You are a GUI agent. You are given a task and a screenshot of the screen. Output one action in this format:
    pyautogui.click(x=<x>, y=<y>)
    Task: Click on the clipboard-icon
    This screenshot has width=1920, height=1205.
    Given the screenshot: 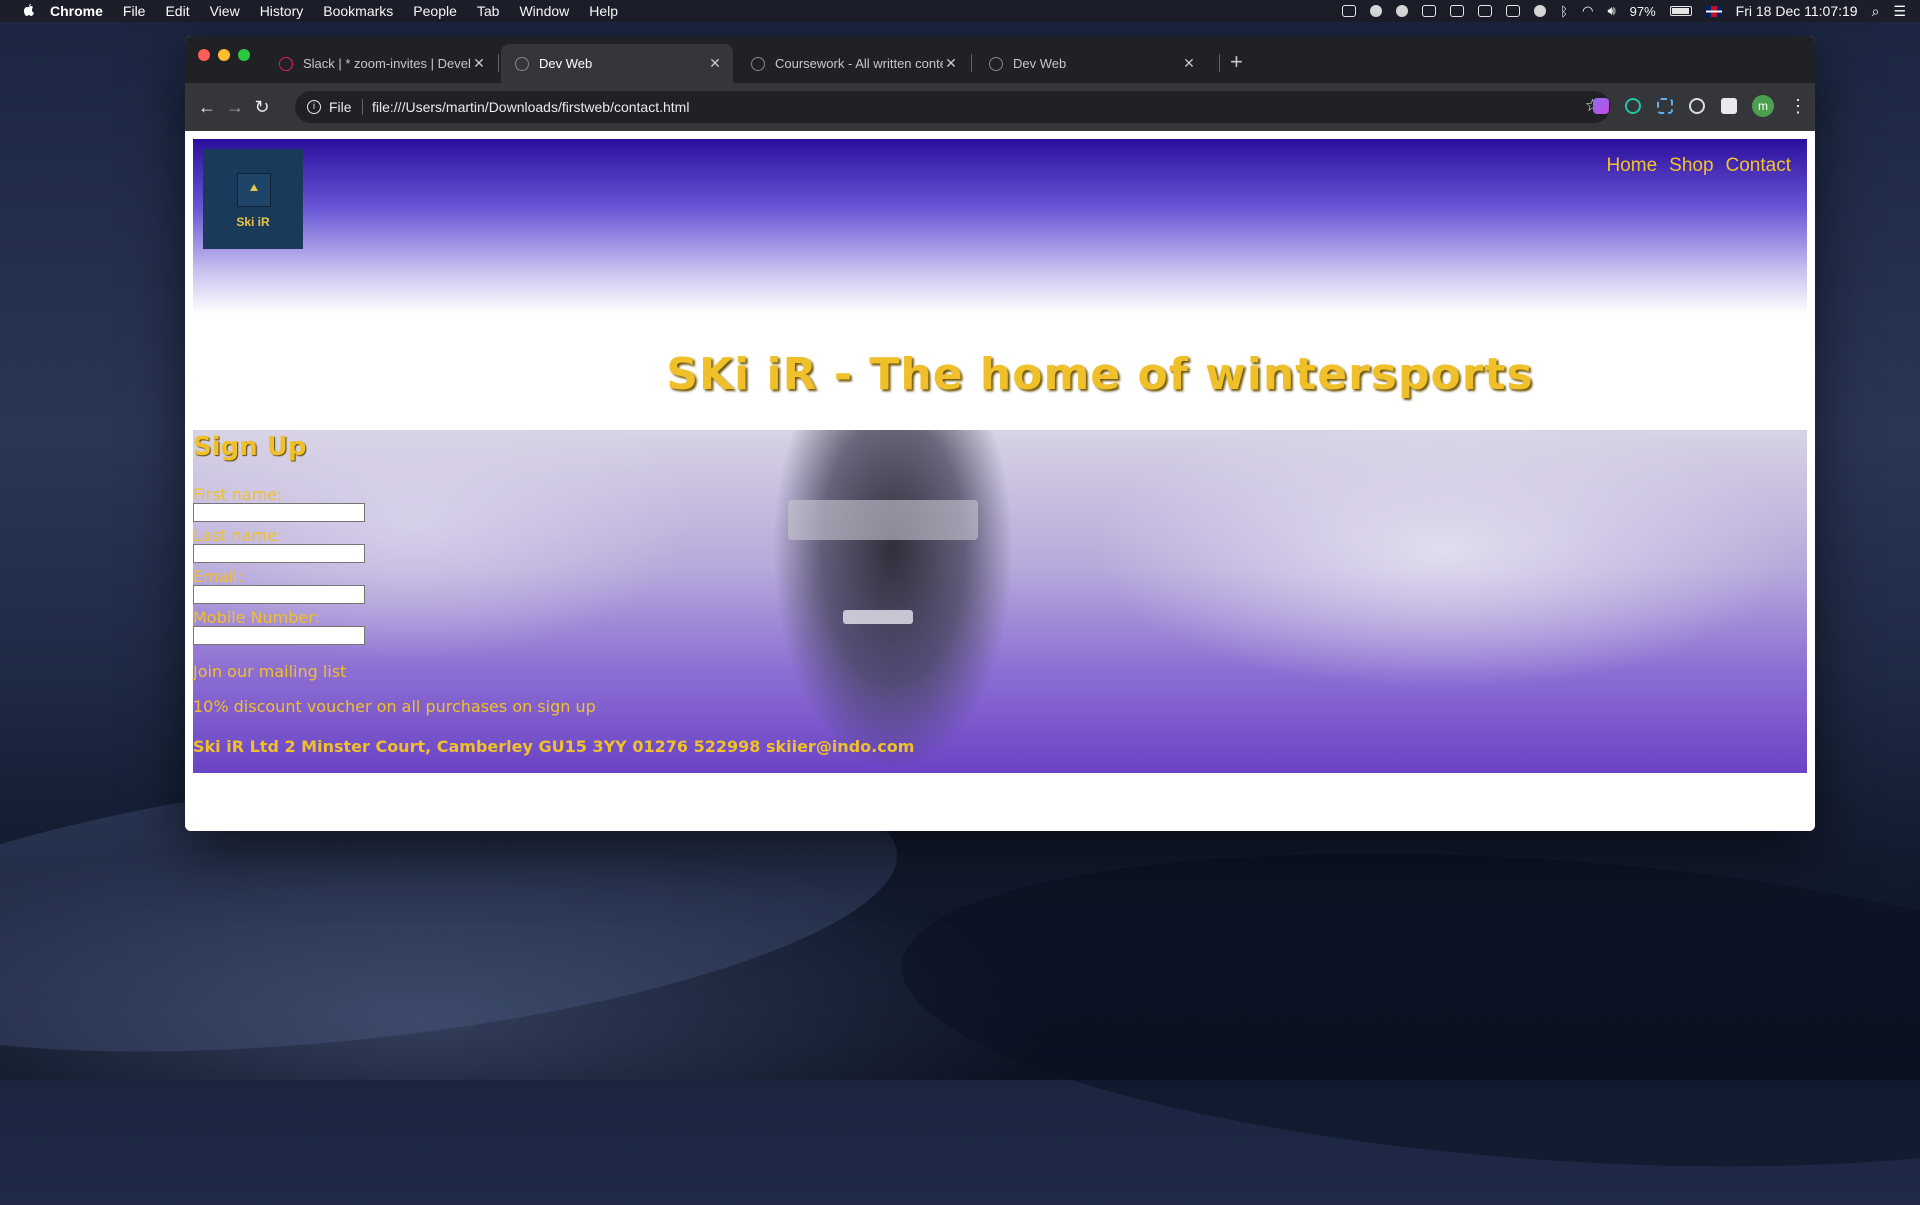 What is the action you would take?
    pyautogui.click(x=1457, y=11)
    